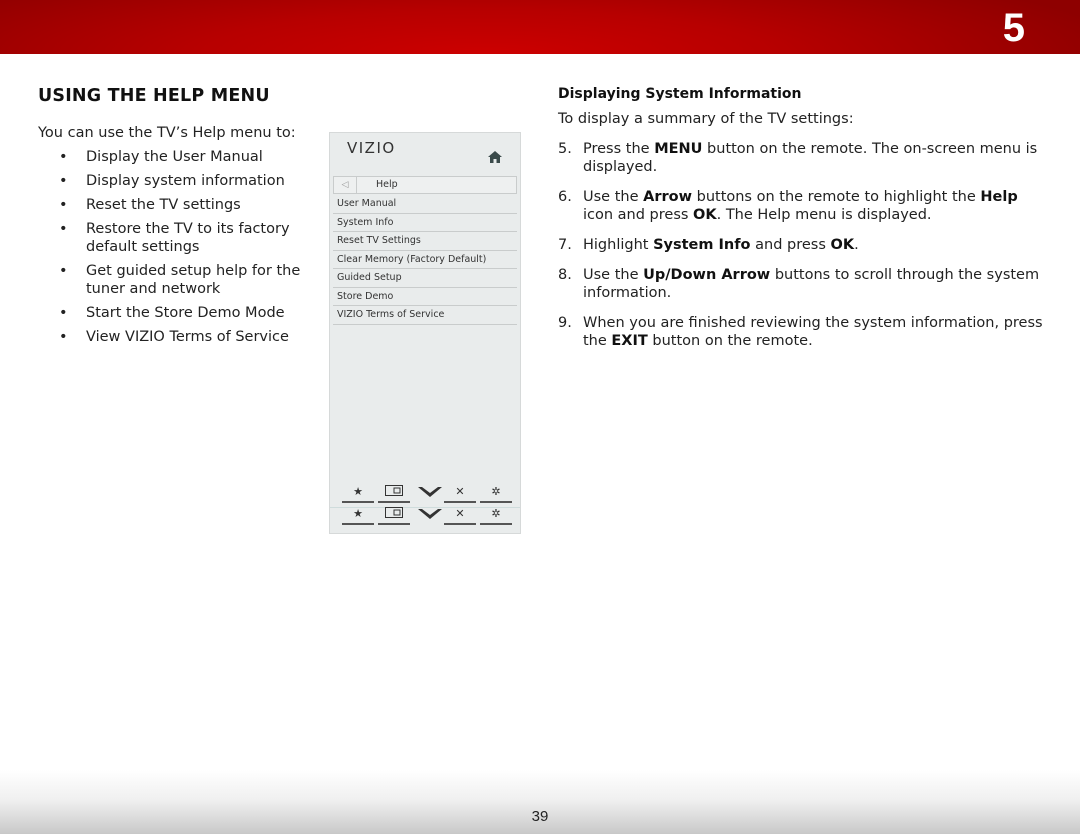 The width and height of the screenshot is (1080, 834). Describe the element at coordinates (185, 181) in the screenshot. I see `feature-text: Display system information` at that location.